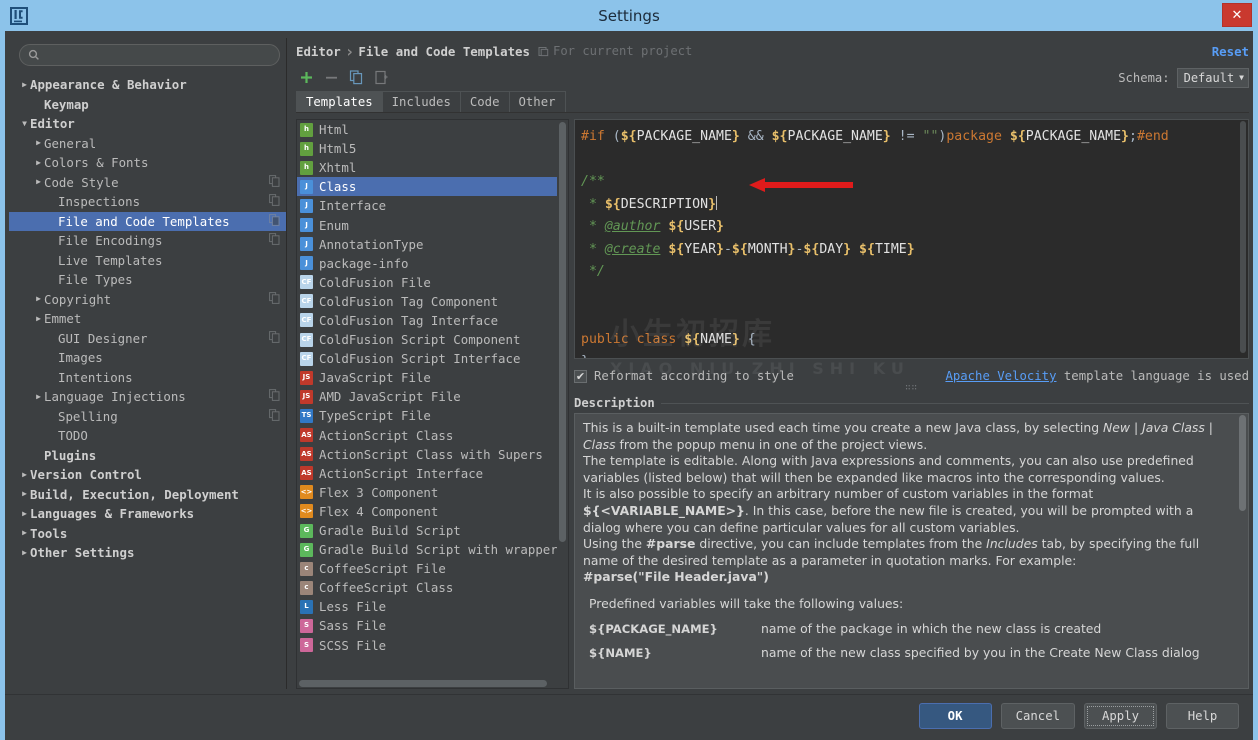 The height and width of the screenshot is (740, 1258). What do you see at coordinates (147, 495) in the screenshot?
I see `sidebar-item-build-execution-deployment: ▶ Build, Execution, Deployment` at bounding box center [147, 495].